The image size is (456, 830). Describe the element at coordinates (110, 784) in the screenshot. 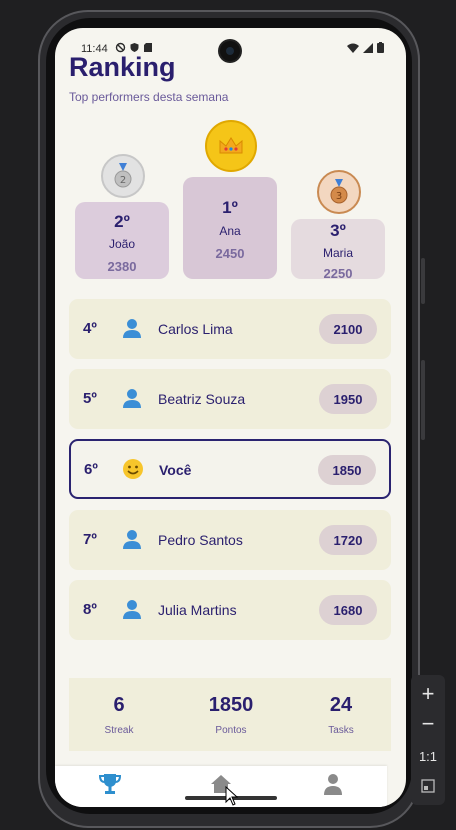

I see `trophy-icon` at that location.